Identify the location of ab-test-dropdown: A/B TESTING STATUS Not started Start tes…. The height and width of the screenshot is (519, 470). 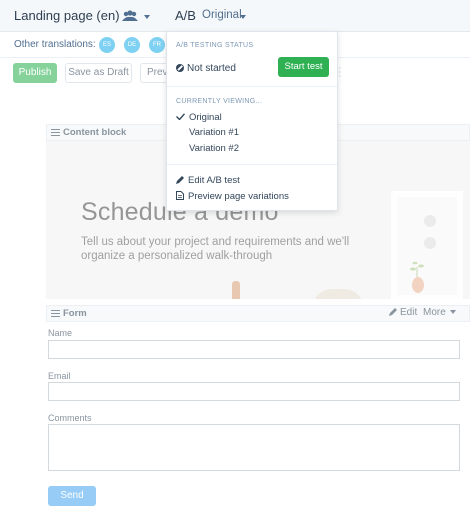
(252, 121).